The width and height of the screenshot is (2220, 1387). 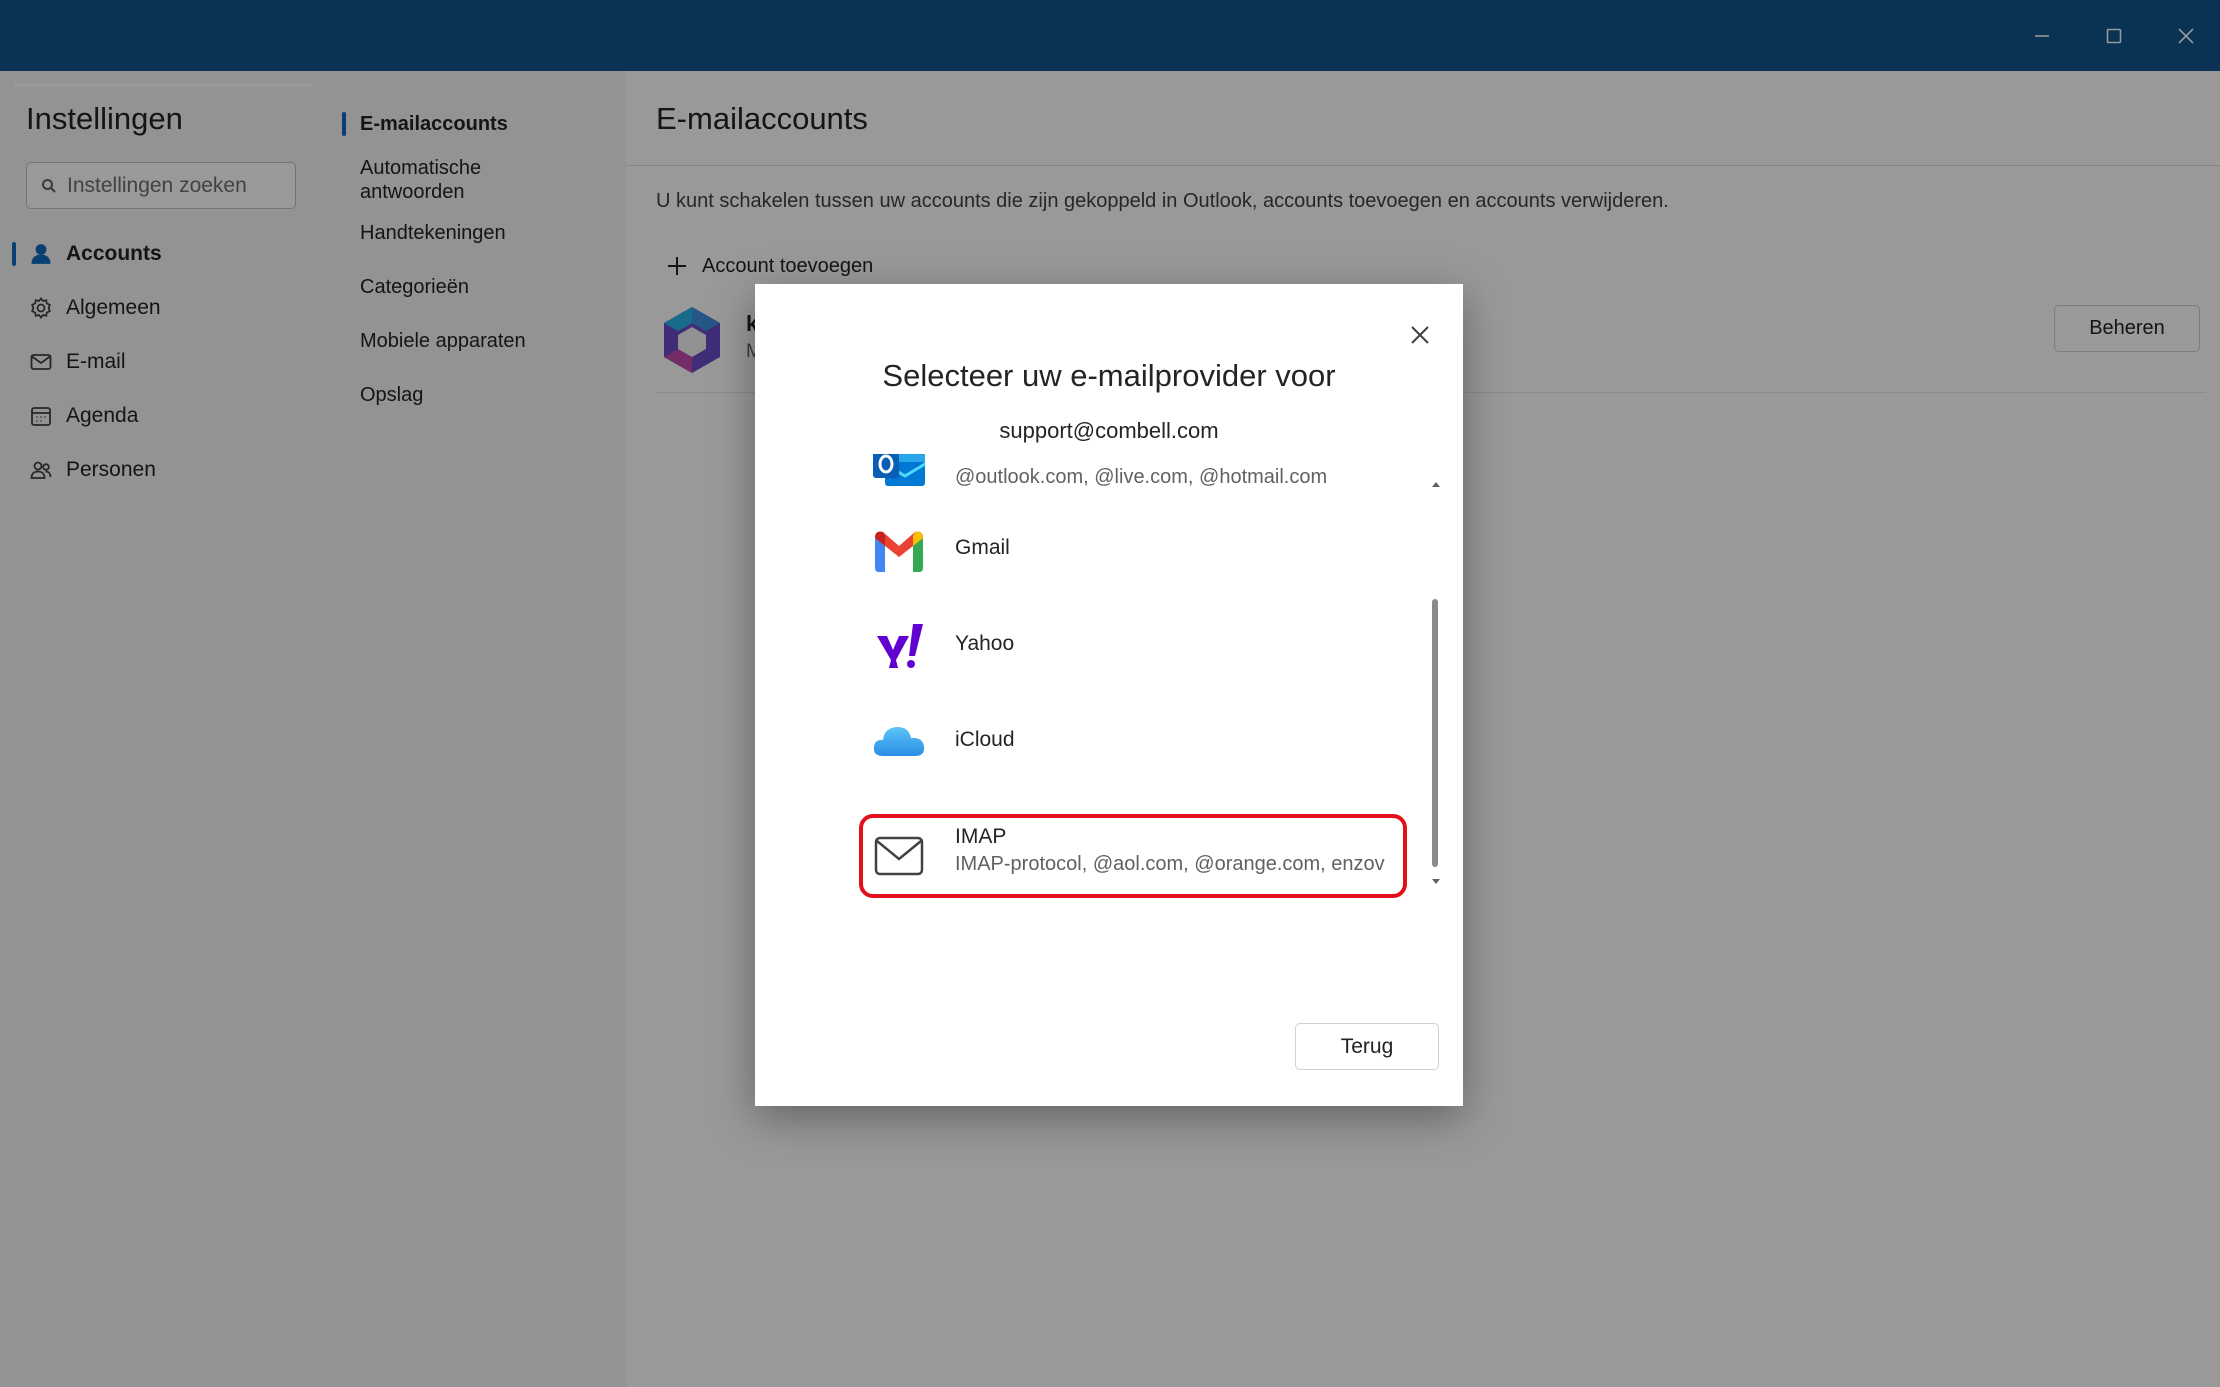 I want to click on icloud-icon, so click(x=899, y=741).